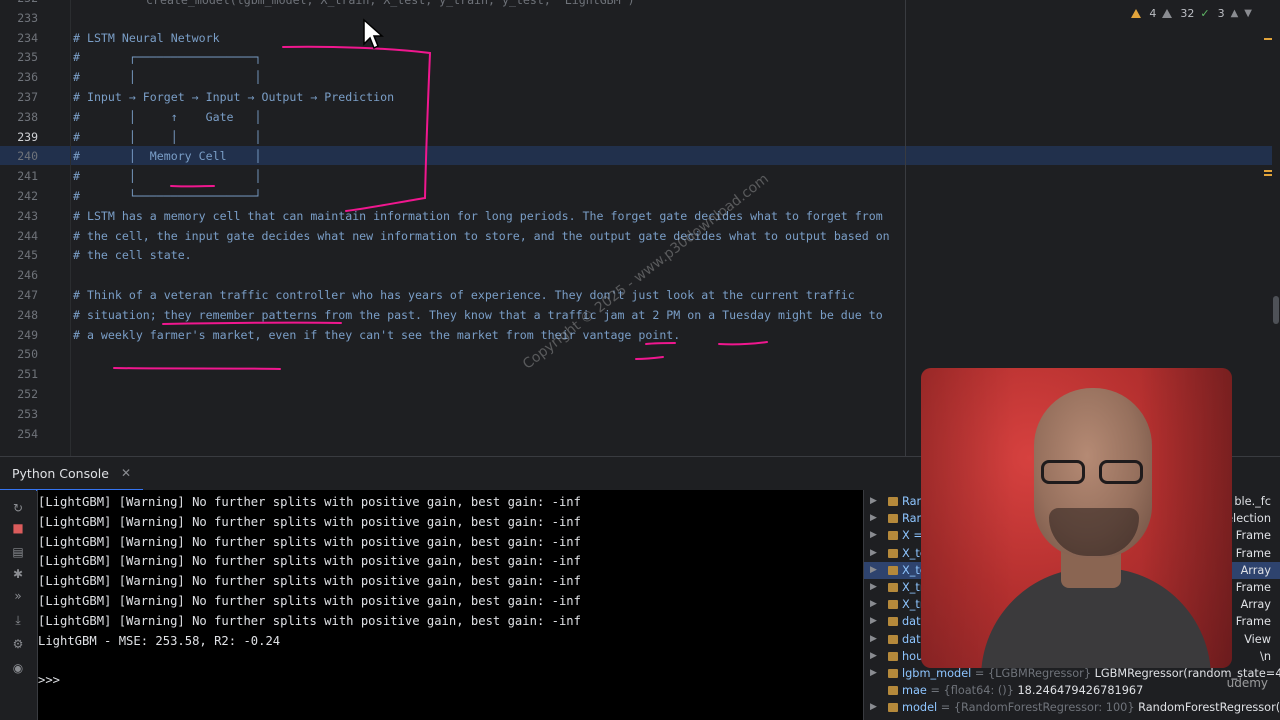  Describe the element at coordinates (1235, 13) in the screenshot. I see `chevron-up-icon: ▲` at that location.